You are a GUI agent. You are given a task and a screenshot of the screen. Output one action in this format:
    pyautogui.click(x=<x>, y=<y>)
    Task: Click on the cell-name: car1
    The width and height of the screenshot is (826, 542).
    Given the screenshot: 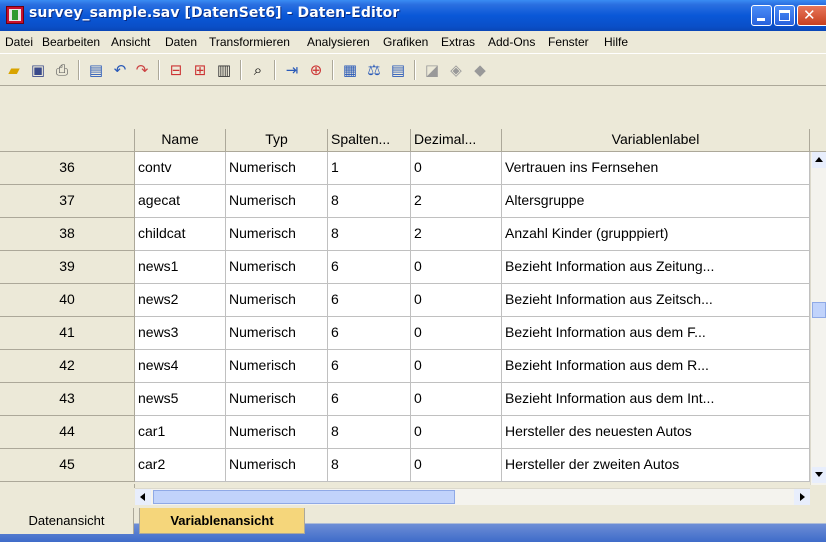 What is the action you would take?
    pyautogui.click(x=180, y=432)
    